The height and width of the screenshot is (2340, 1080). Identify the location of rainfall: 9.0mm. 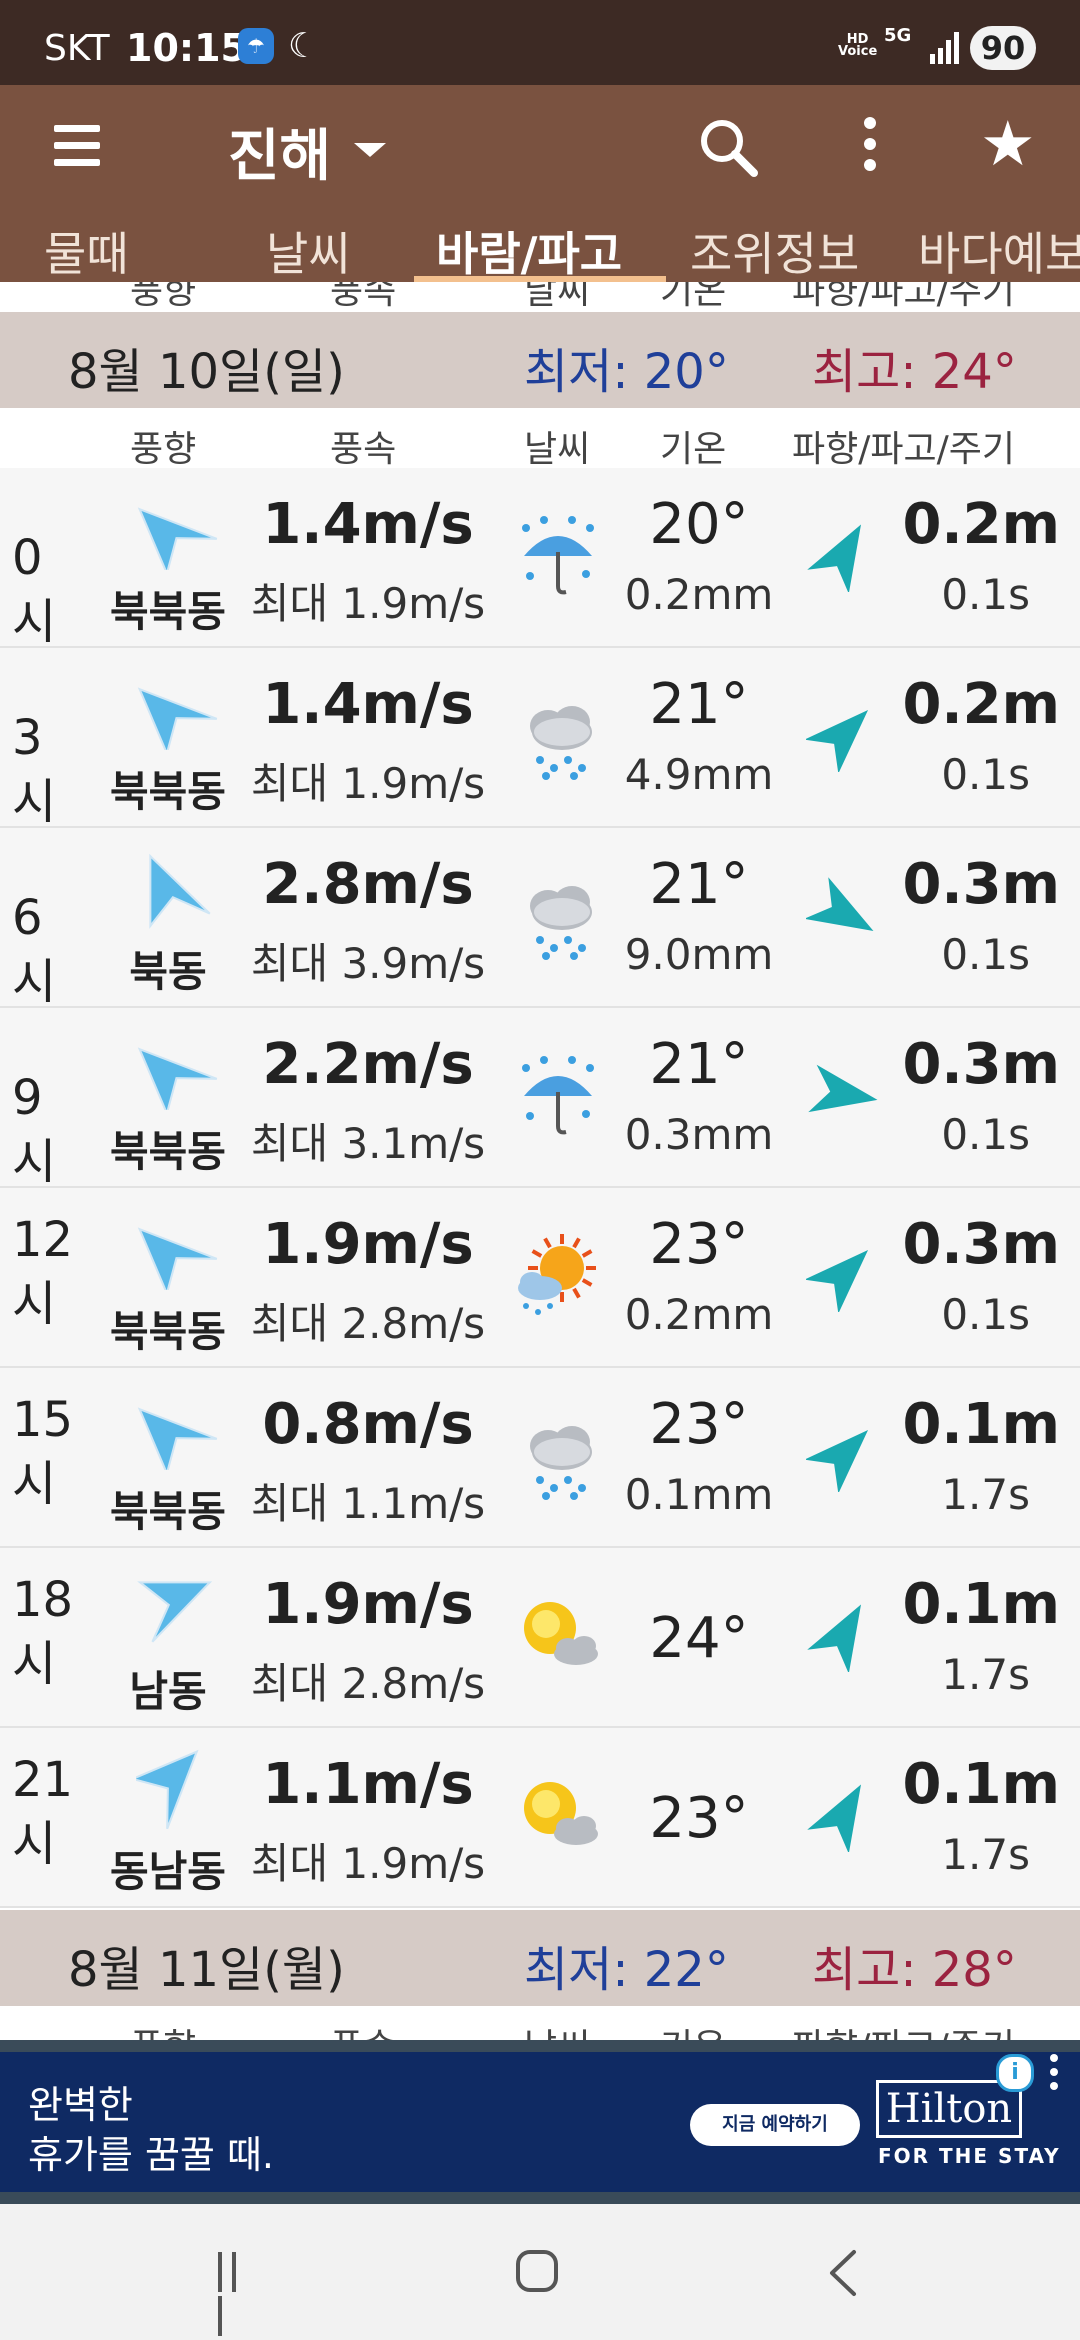
(699, 954).